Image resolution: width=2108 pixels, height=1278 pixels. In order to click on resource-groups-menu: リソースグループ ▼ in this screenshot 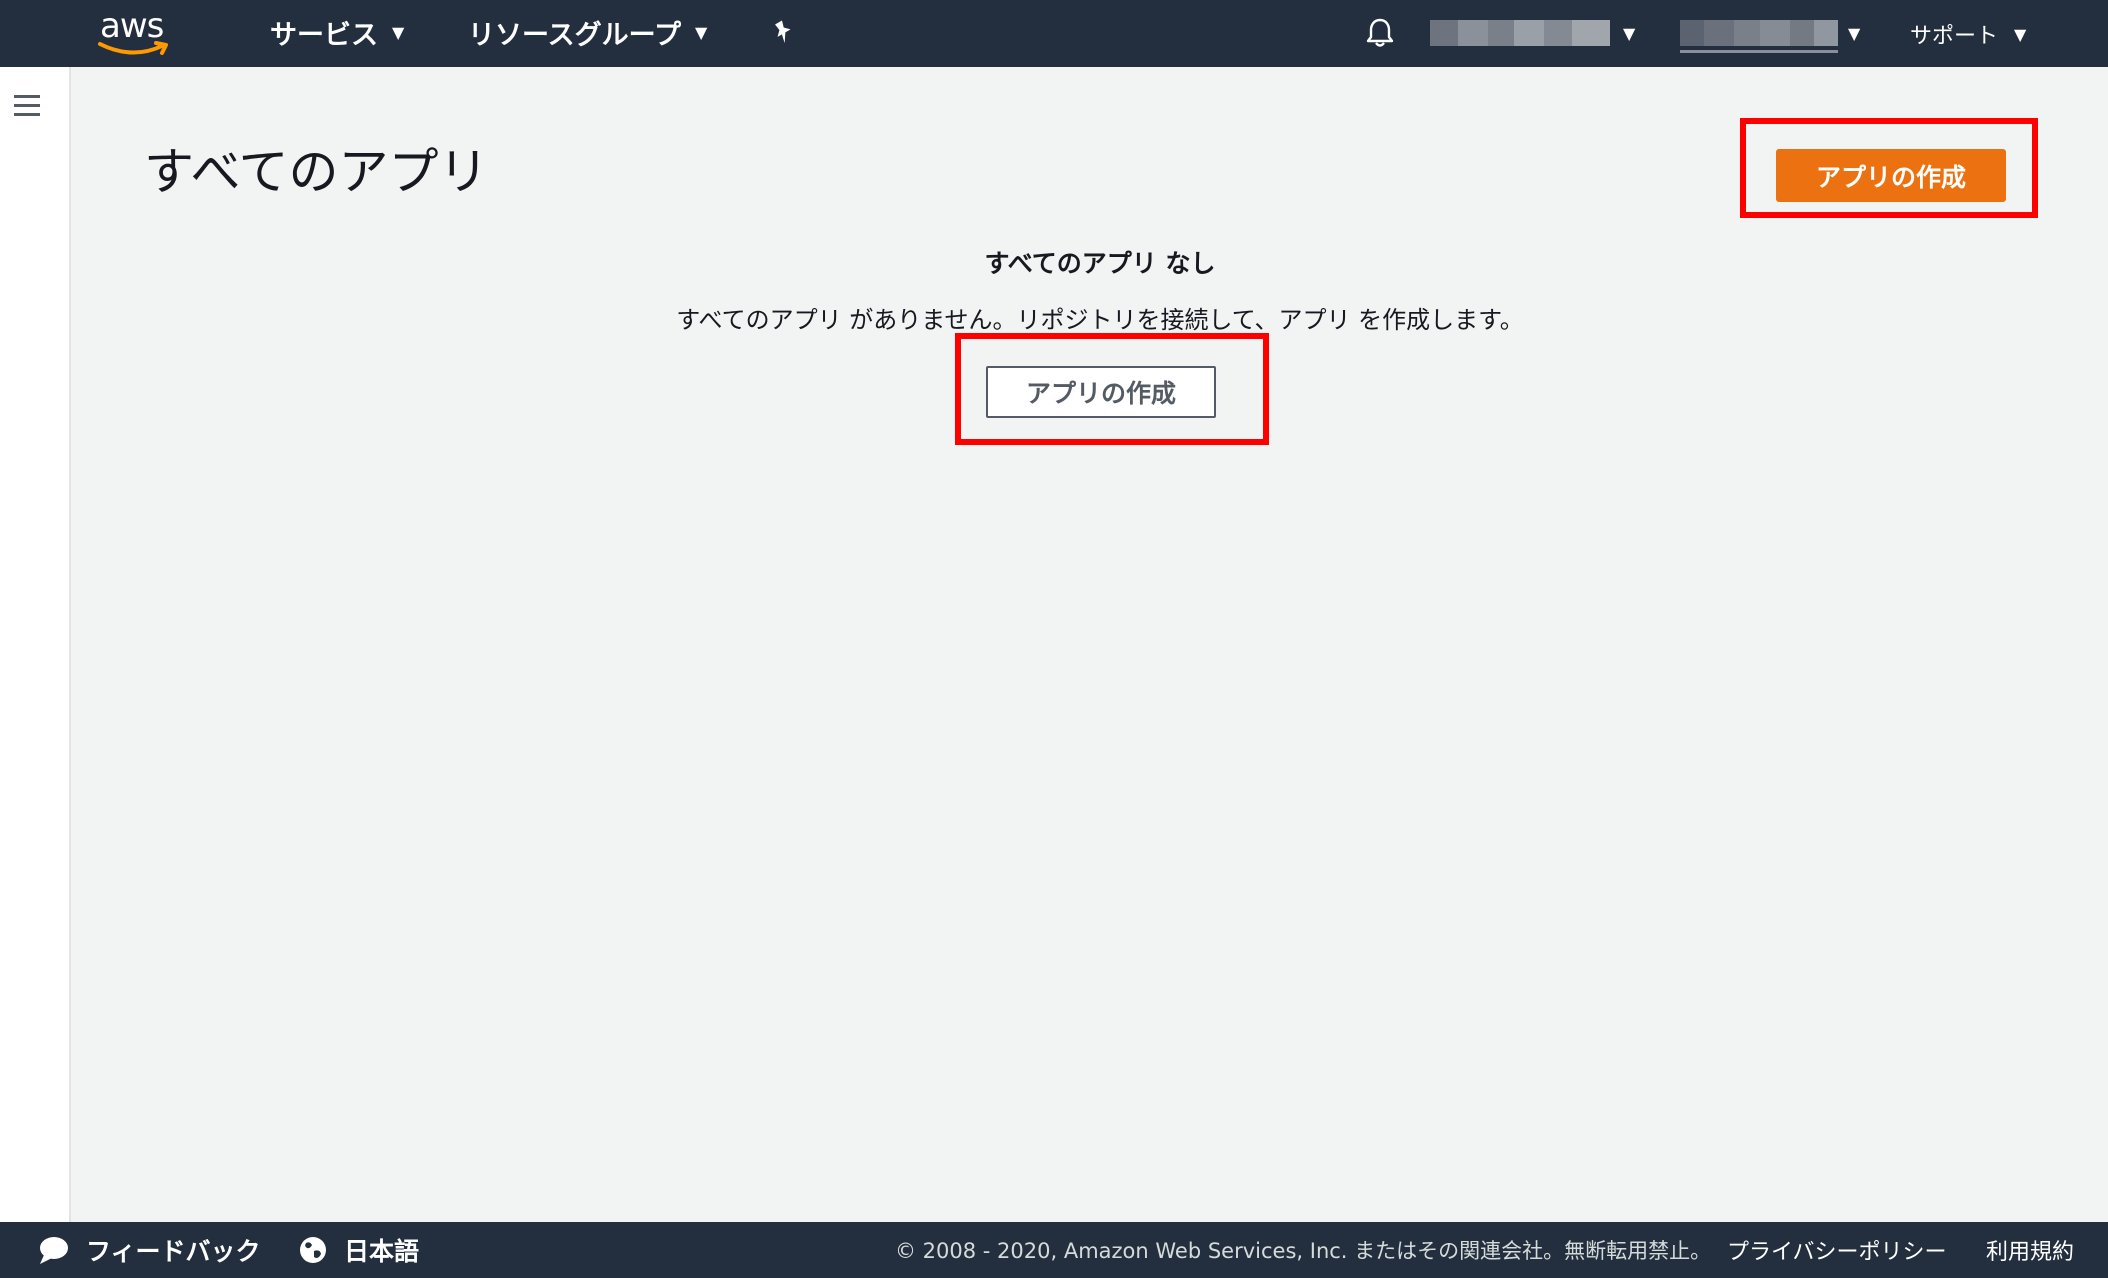, I will do `click(587, 32)`.